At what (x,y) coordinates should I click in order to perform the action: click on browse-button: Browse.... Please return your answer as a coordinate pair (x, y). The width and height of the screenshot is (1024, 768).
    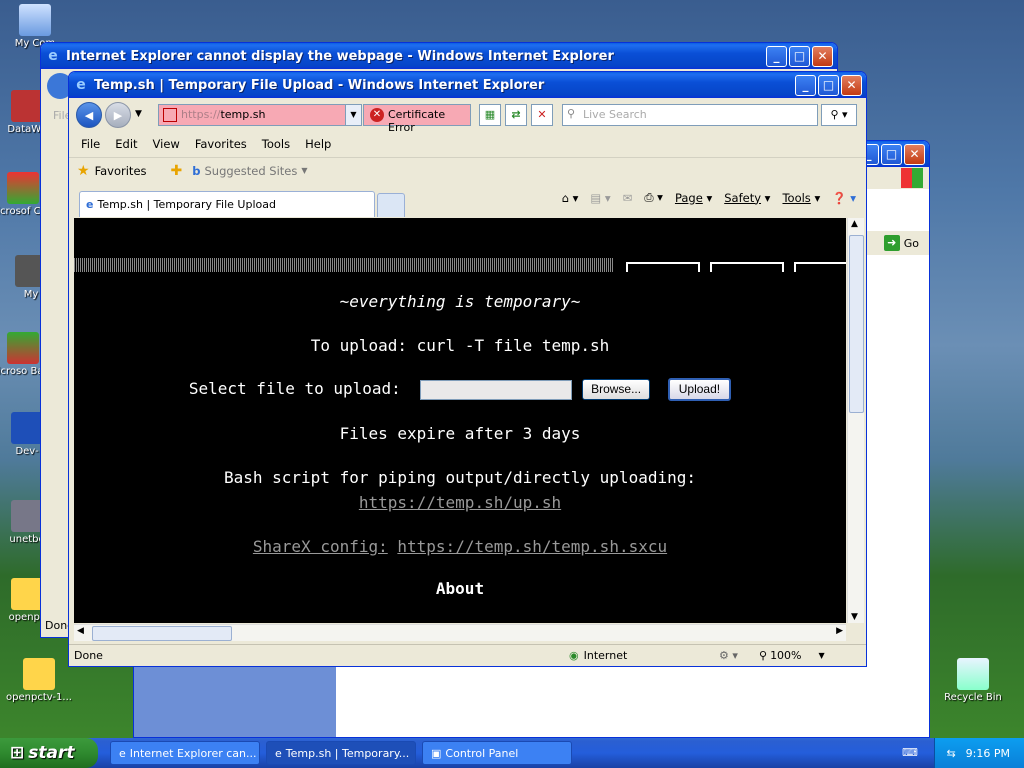
    Looking at the image, I should click on (616, 389).